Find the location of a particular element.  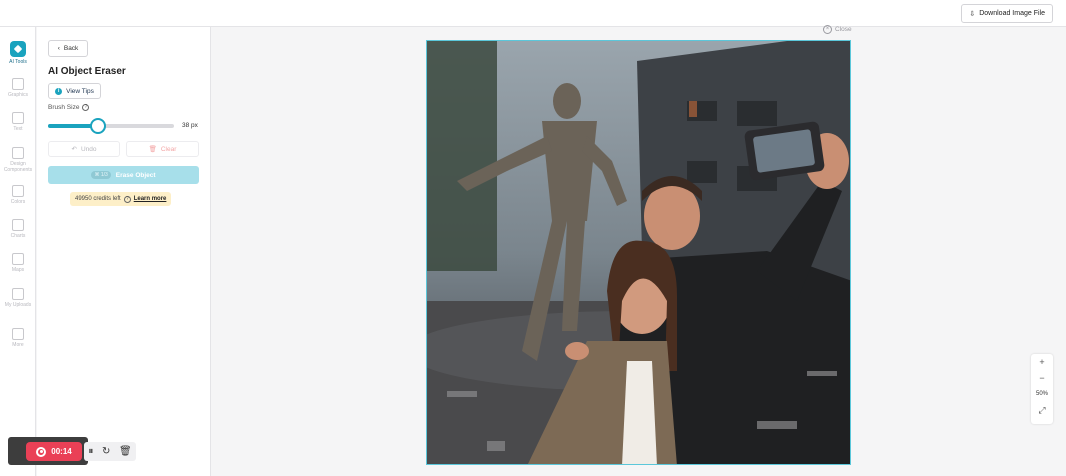

credits-badge: 49950 credits left ? Learn more is located at coordinates (121, 199).